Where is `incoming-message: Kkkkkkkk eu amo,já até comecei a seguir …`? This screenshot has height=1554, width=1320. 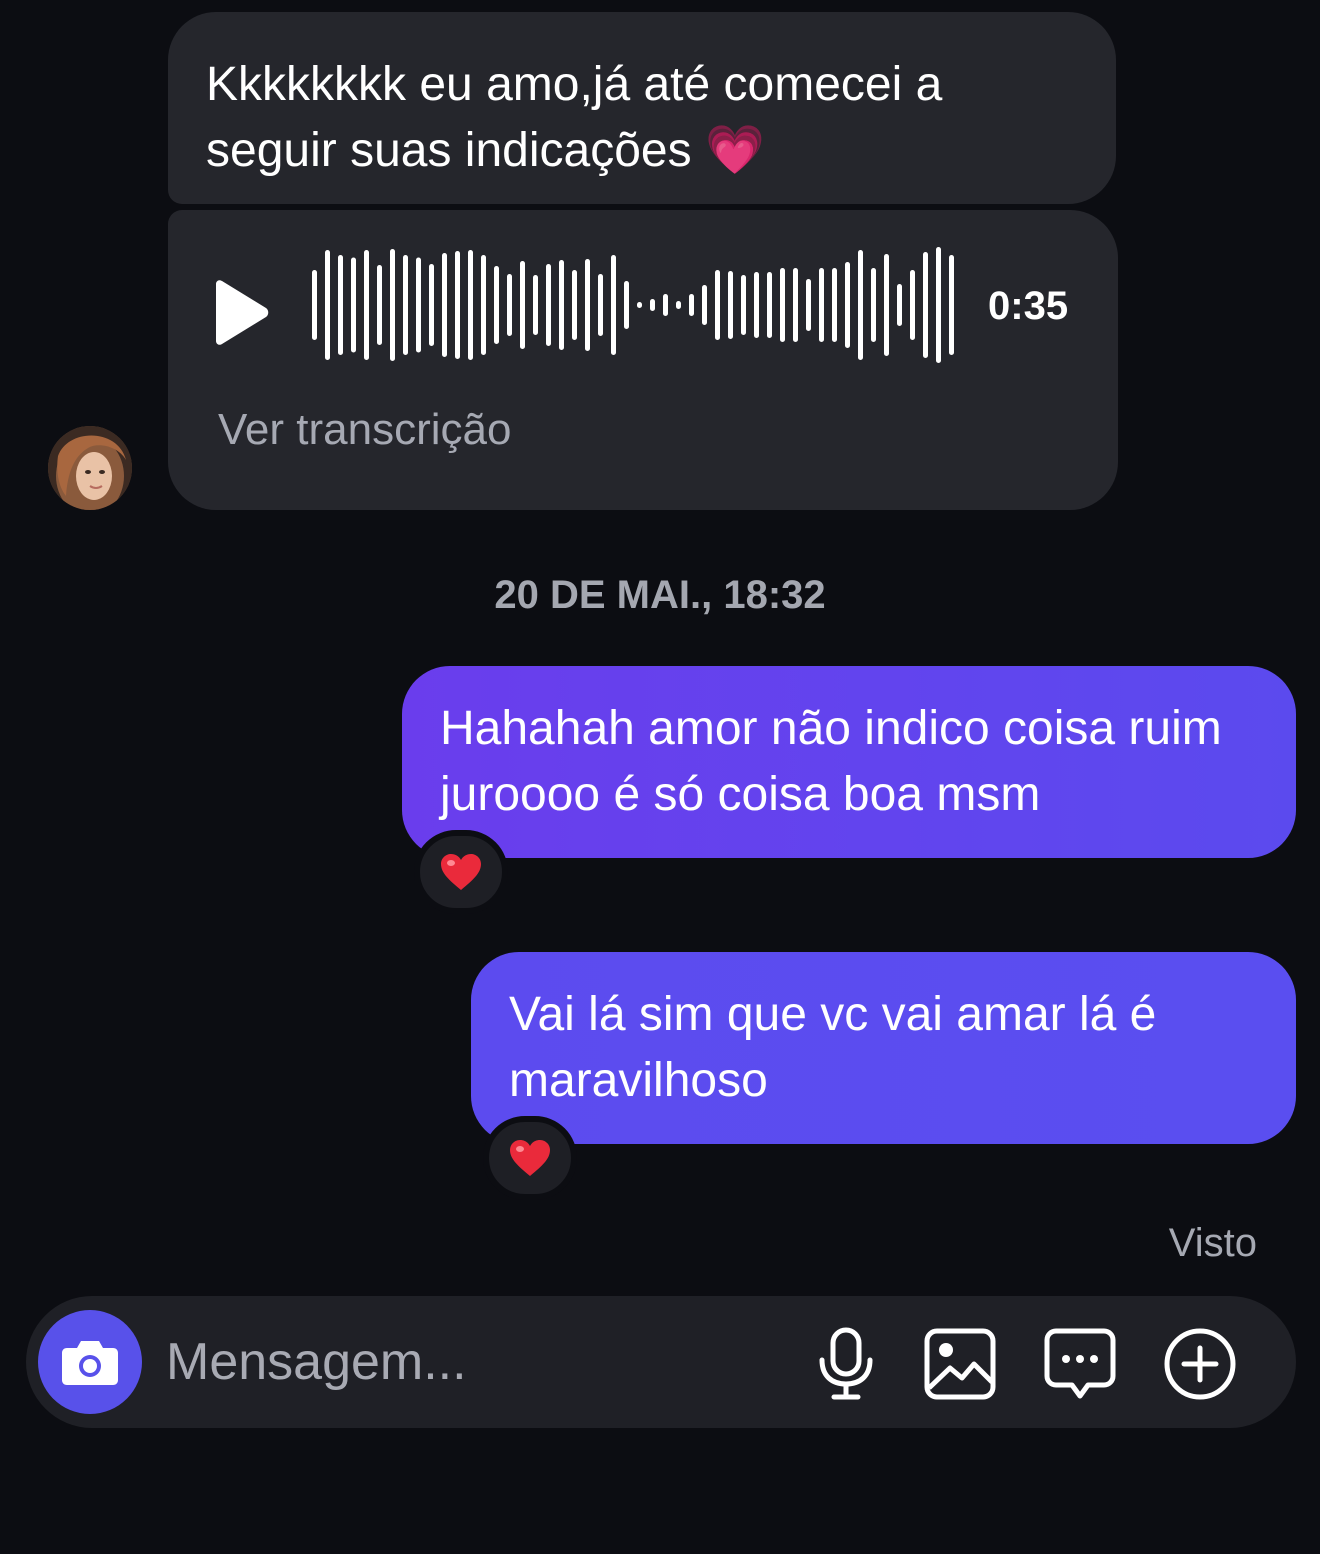
incoming-message: Kkkkkkkk eu amo,já até comecei a seguir … is located at coordinates (642, 108).